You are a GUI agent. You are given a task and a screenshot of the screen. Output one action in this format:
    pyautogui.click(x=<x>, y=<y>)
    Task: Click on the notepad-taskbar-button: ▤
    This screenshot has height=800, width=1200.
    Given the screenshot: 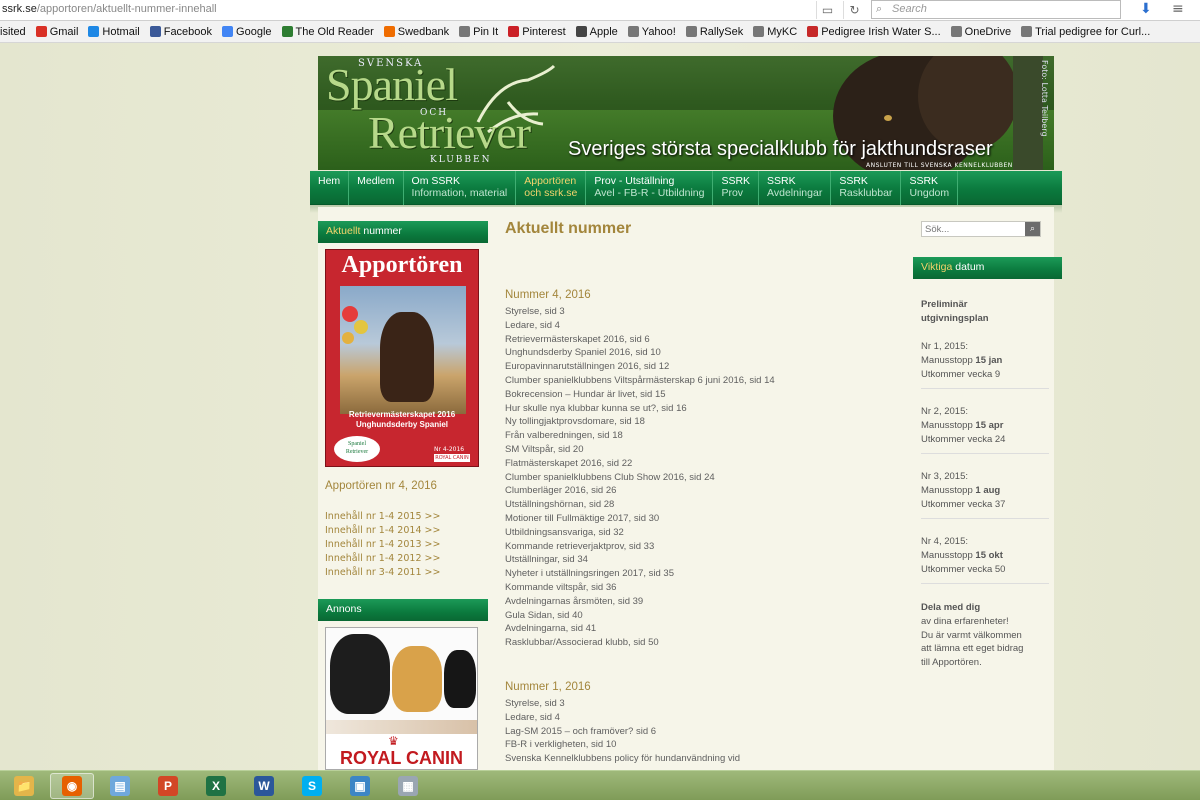 What is the action you would take?
    pyautogui.click(x=120, y=786)
    